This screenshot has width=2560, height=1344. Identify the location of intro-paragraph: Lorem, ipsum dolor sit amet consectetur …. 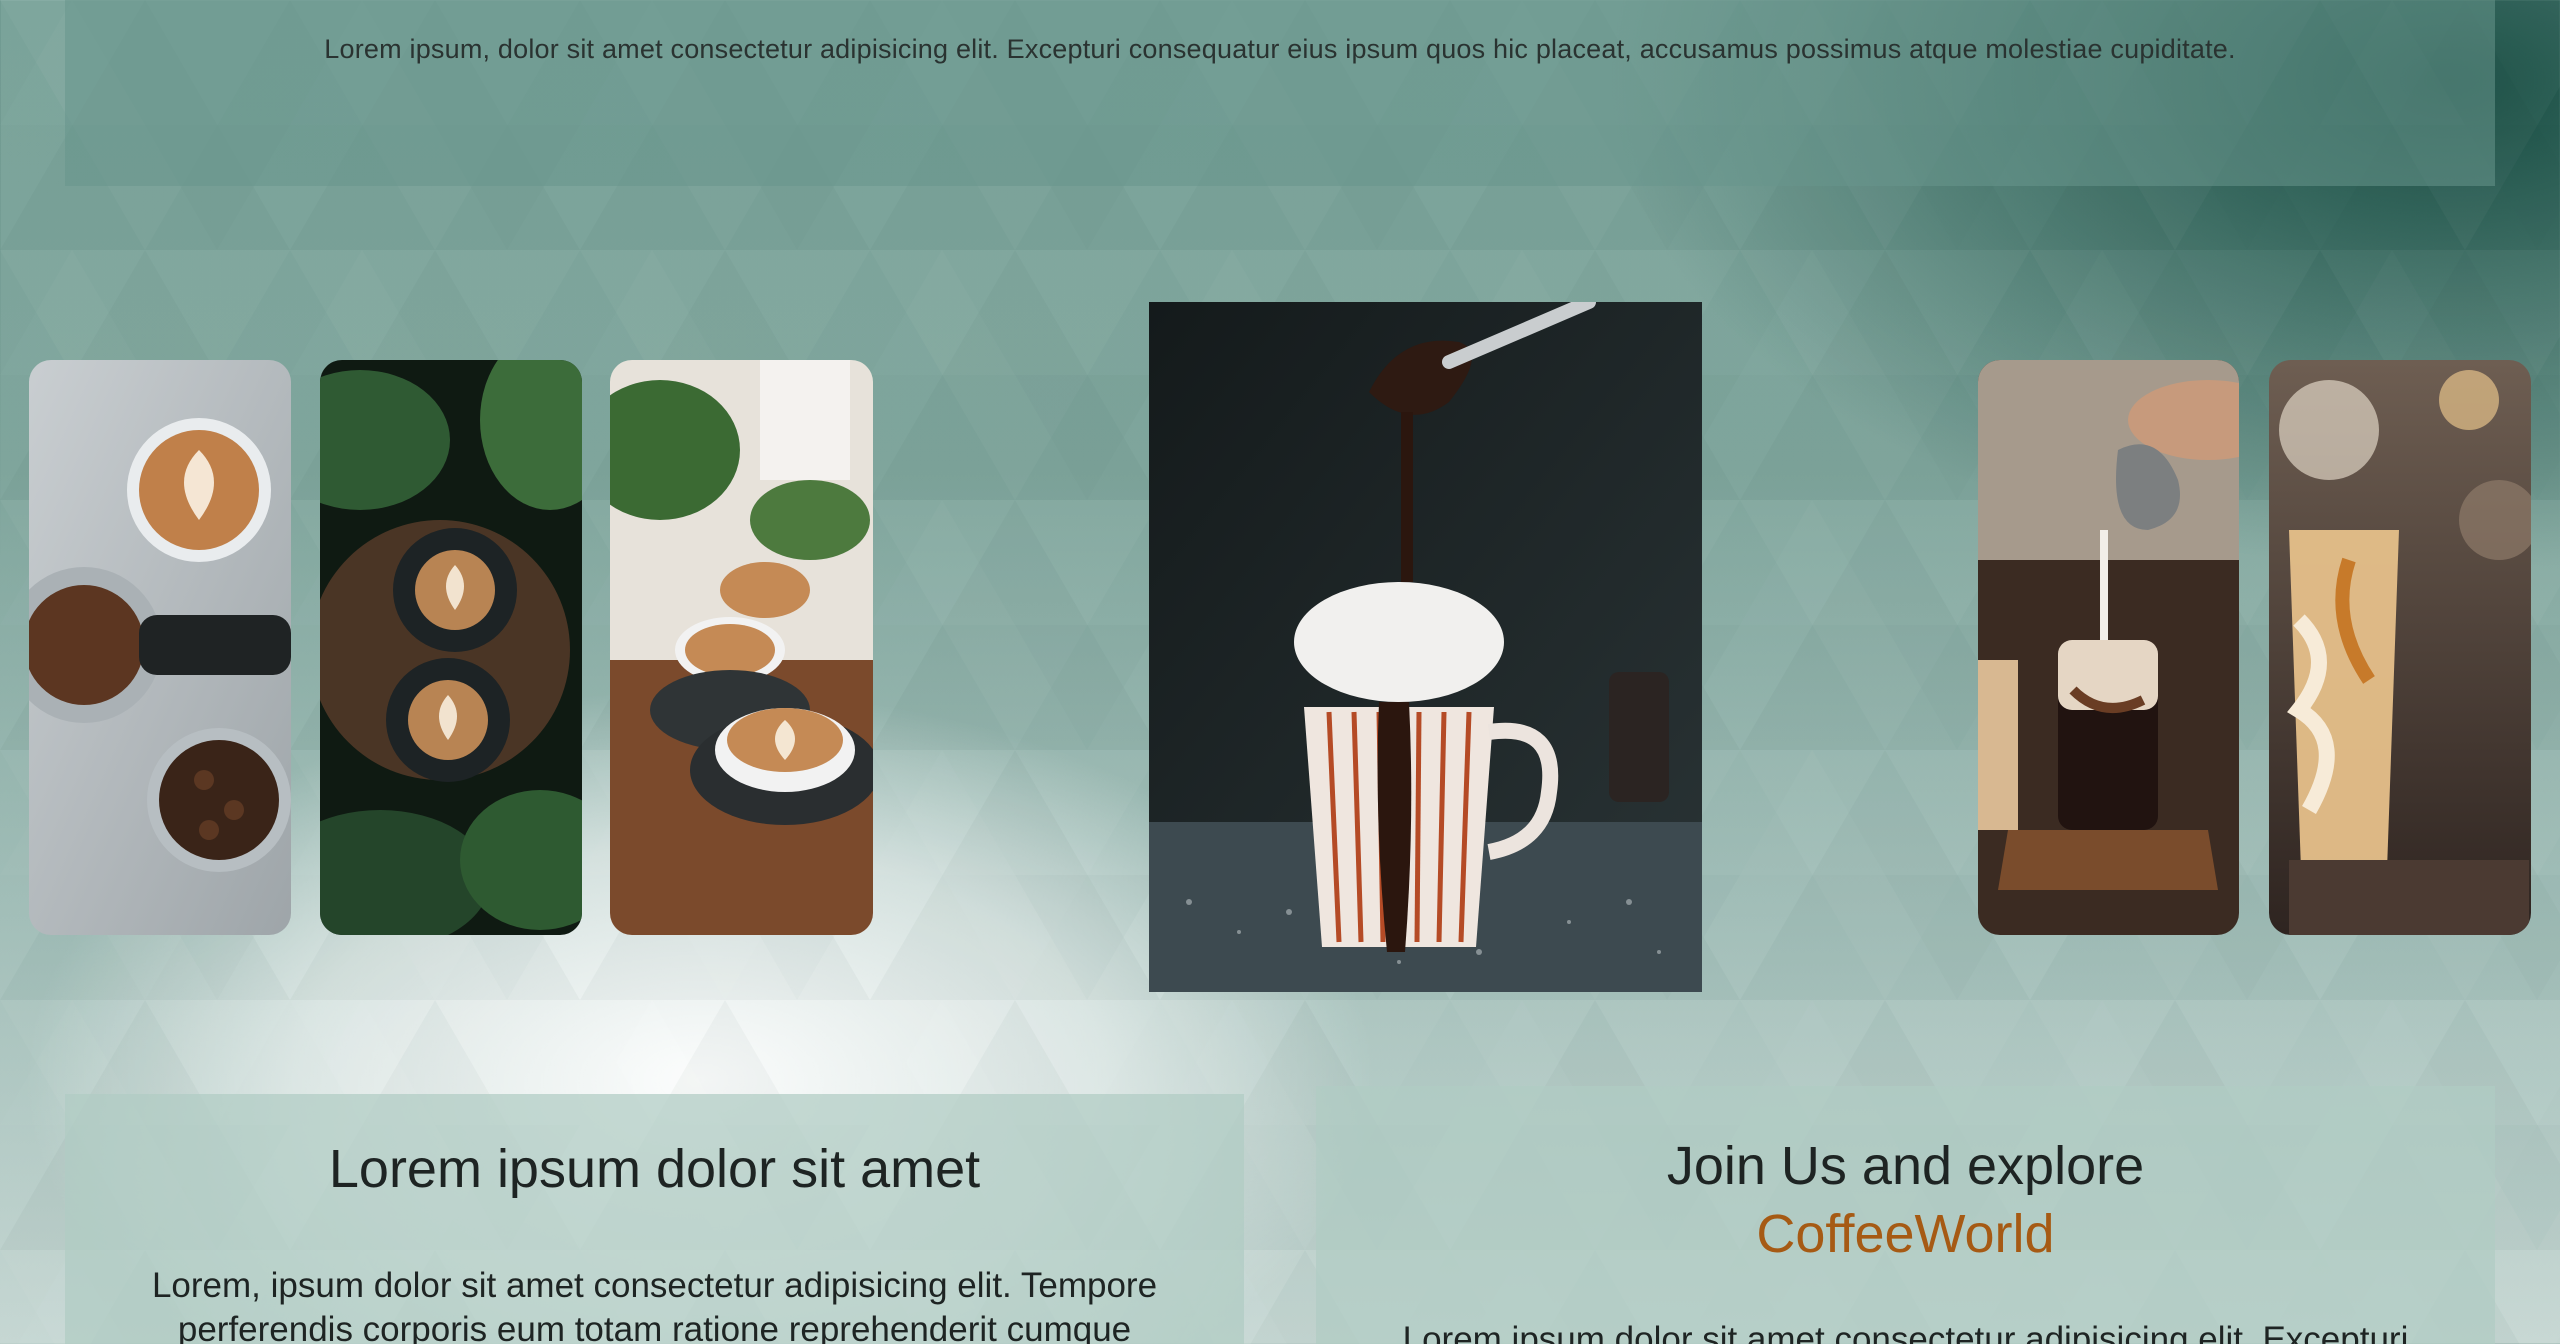
(654, 1305).